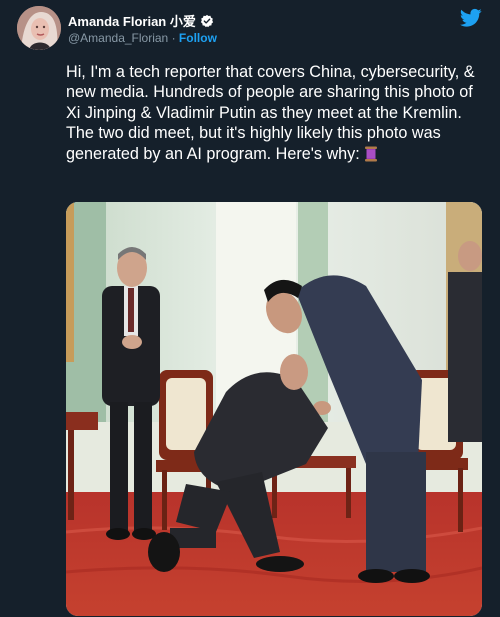  I want to click on author-handle-row: @Amanda_Florian · Follow, so click(142, 38).